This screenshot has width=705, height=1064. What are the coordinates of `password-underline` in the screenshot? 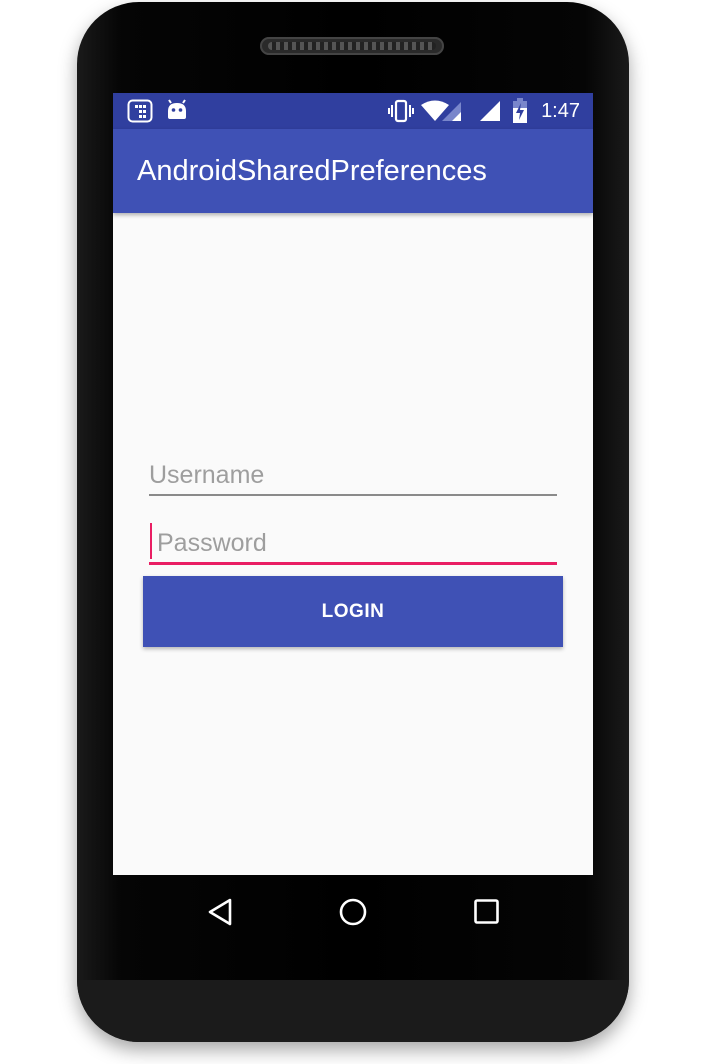 It's located at (353, 563).